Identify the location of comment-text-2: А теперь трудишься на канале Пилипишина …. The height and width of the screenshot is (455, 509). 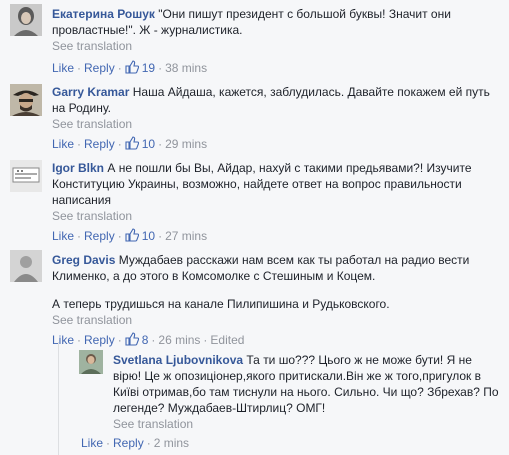
(221, 304).